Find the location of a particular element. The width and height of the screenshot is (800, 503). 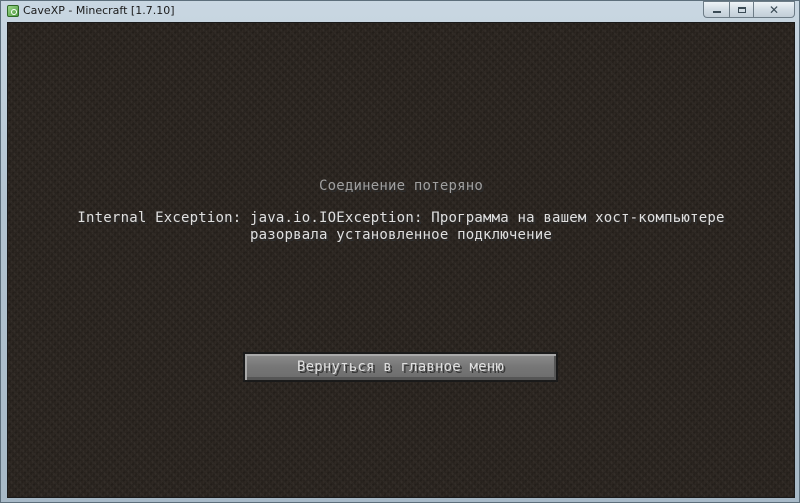

minimize-button is located at coordinates (716, 9).